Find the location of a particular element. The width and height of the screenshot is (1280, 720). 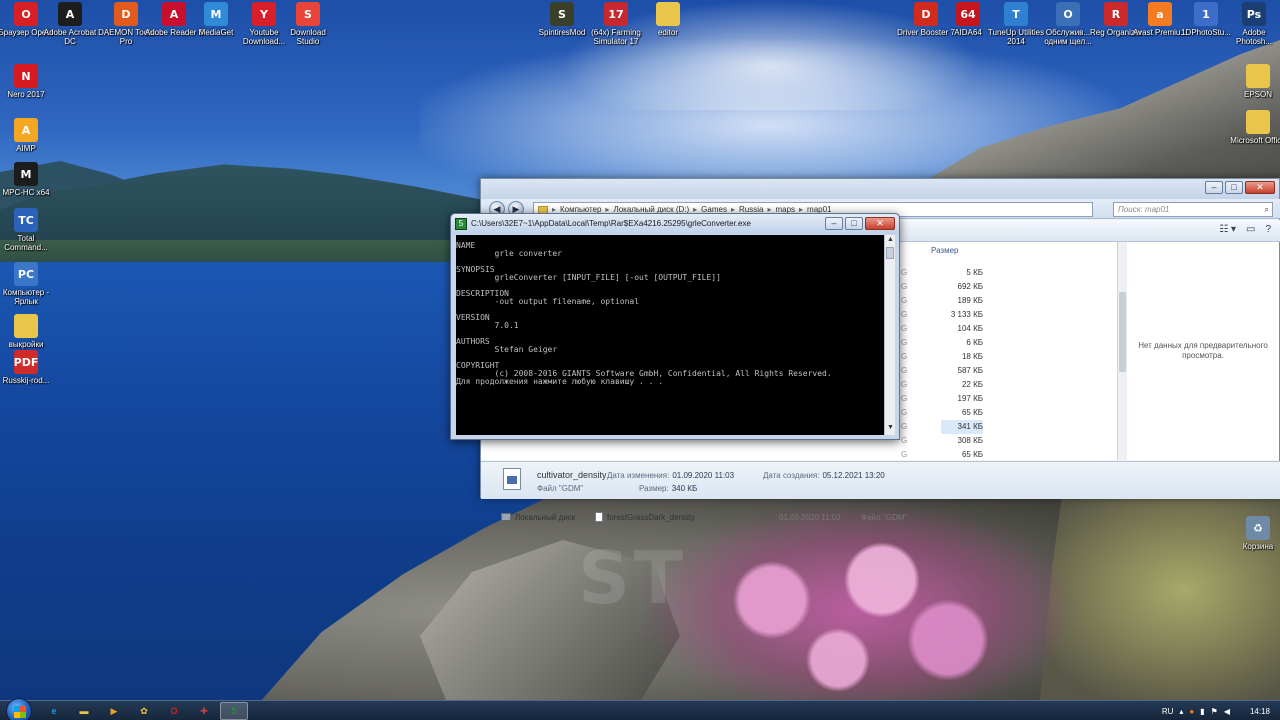

file-list-scrollbar is located at coordinates (1122, 351).